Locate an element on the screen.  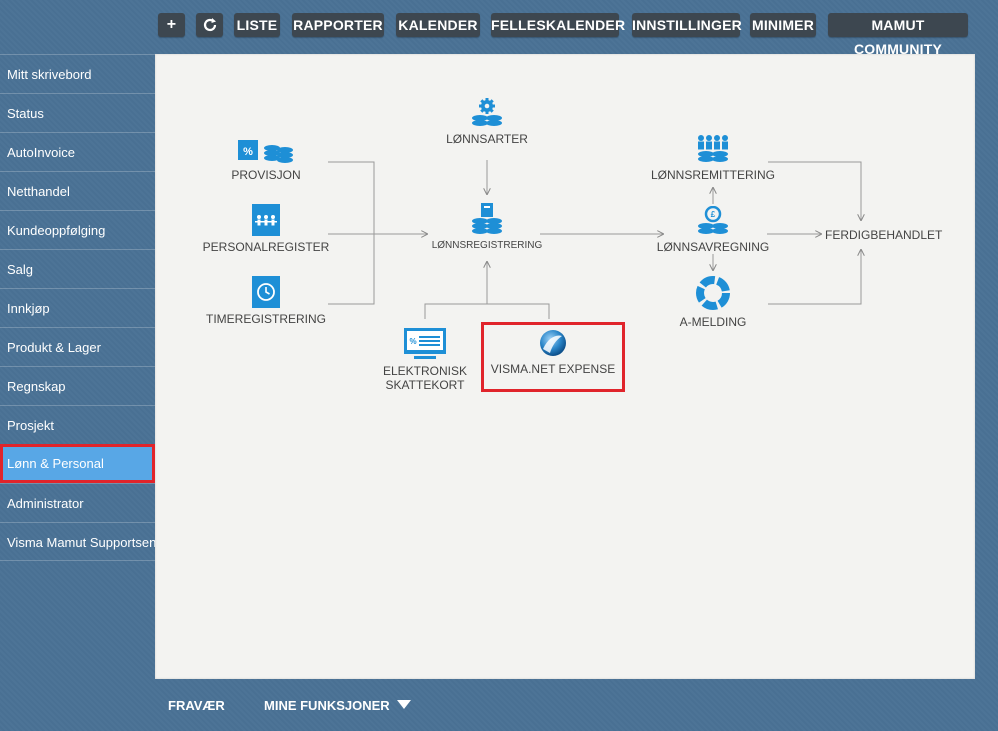
personalregister-label: PERSONALREGISTER is located at coordinates (266, 247).